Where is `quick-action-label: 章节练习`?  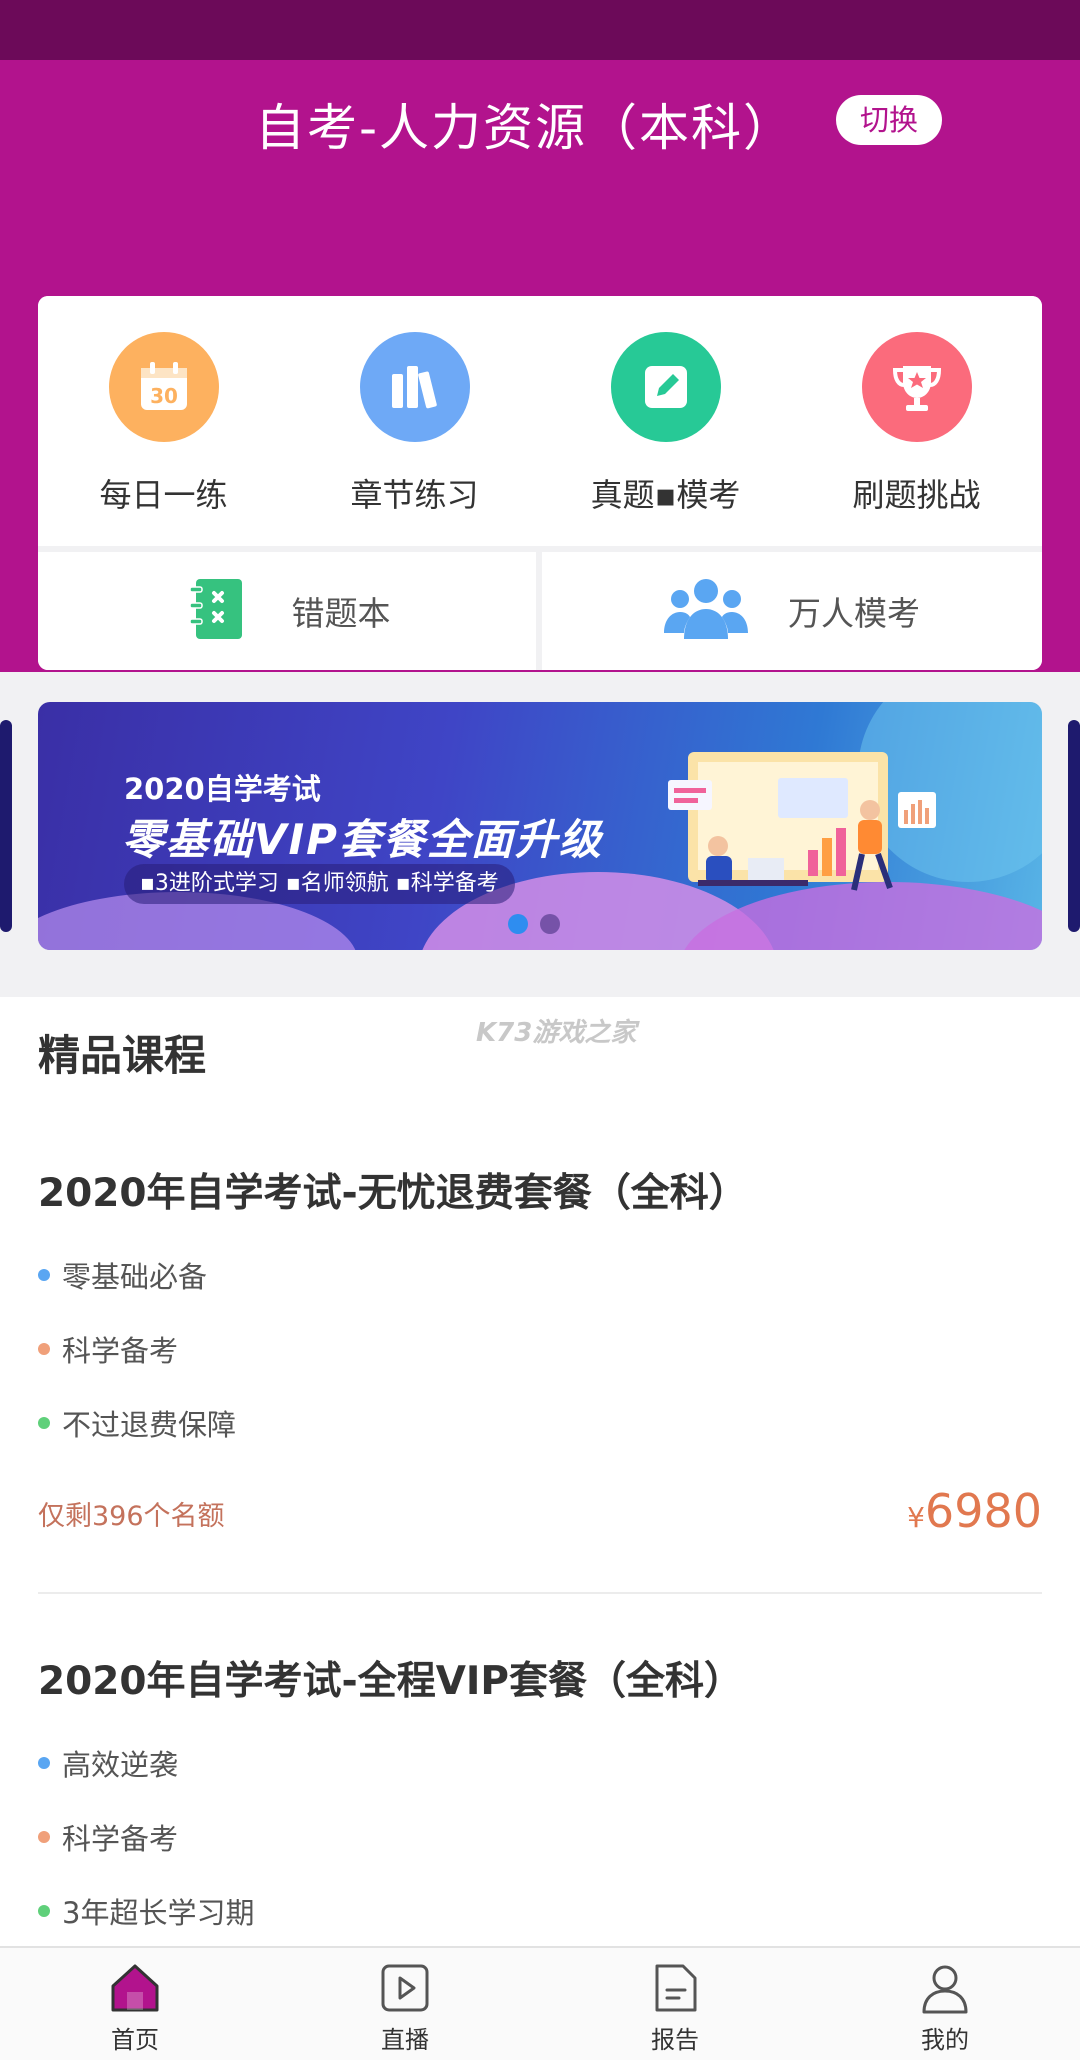
quick-action-label: 章节练习 is located at coordinates (414, 495).